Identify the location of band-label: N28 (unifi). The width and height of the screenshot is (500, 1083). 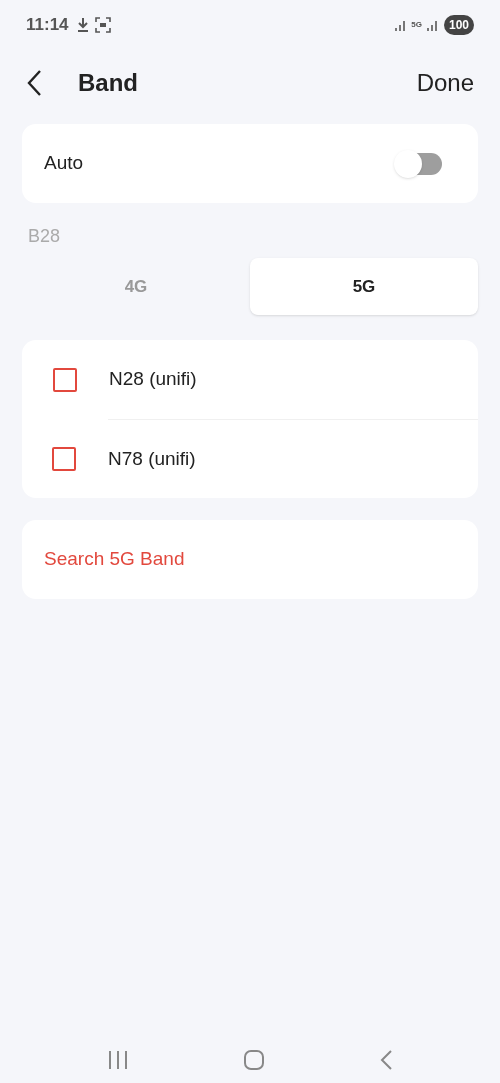
(153, 379).